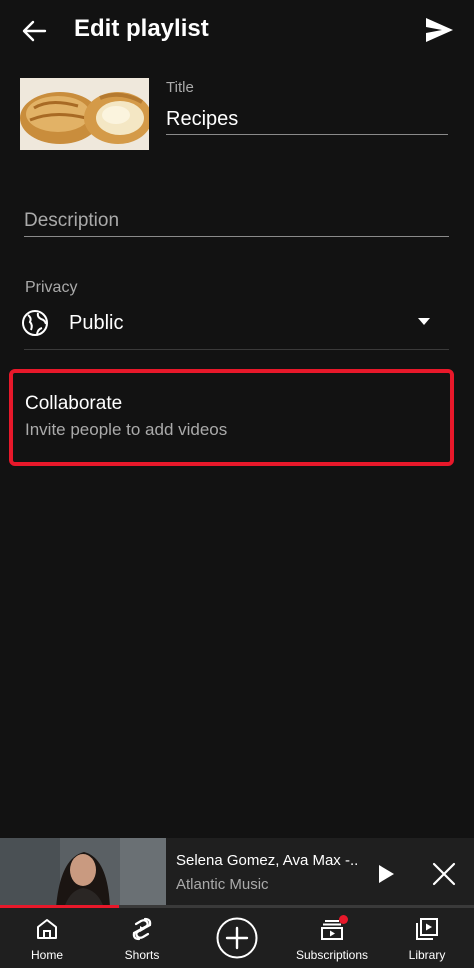 This screenshot has width=474, height=968. I want to click on close-icon, so click(444, 874).